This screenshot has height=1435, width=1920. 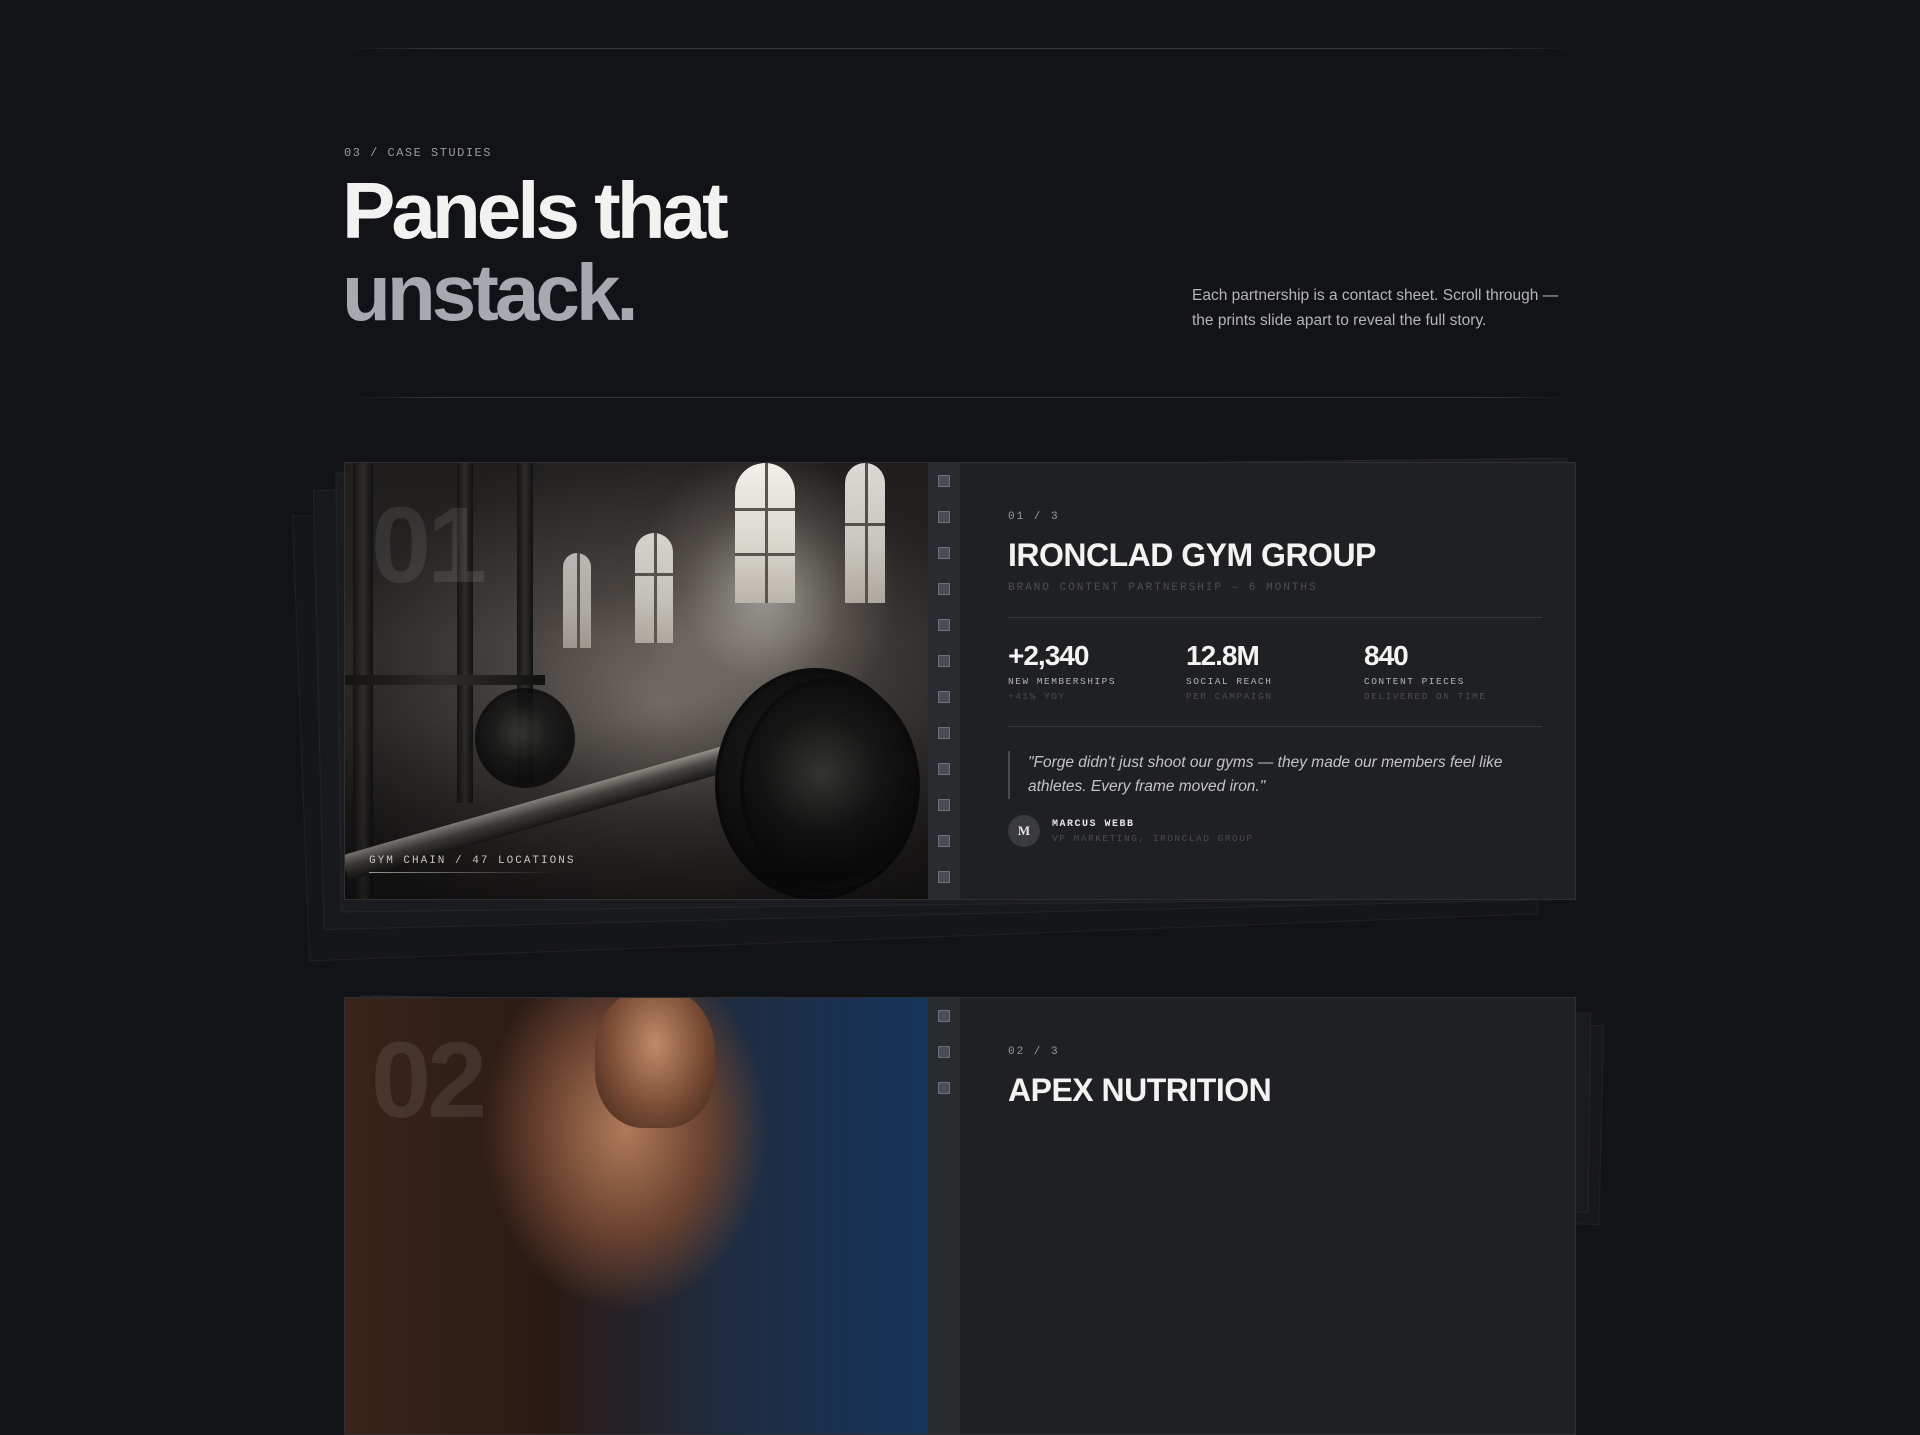 I want to click on stat-value: 840, so click(x=1386, y=655).